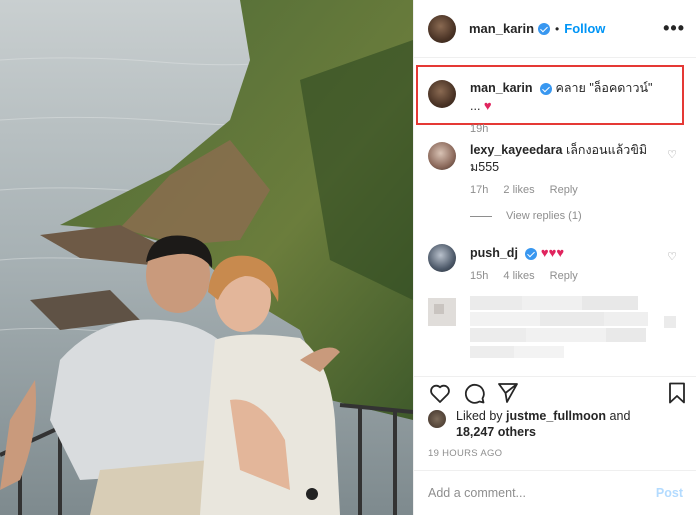 The image size is (696, 515). What do you see at coordinates (516, 150) in the screenshot?
I see `comment-username: lexy_kayeedara` at bounding box center [516, 150].